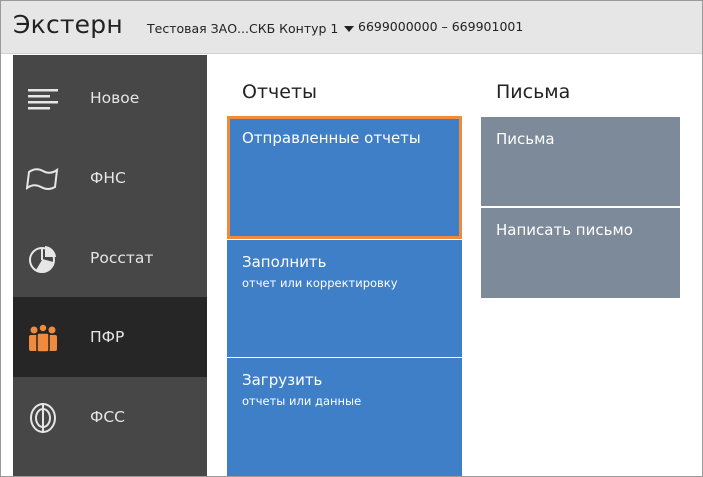  I want to click on sidebar-item-rosstat: Росстат, so click(110, 258).